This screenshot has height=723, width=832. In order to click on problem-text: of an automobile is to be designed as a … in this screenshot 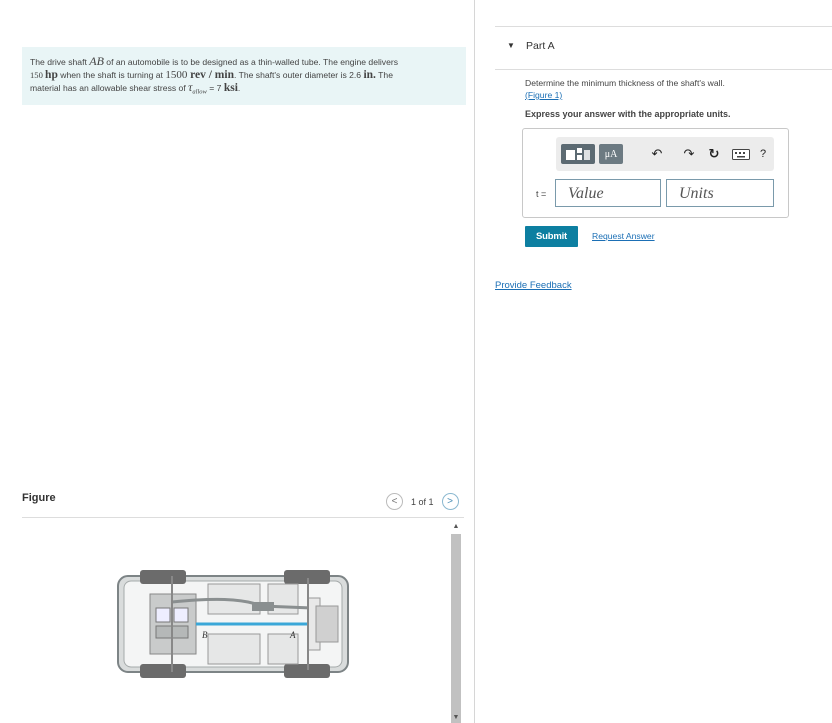, I will do `click(251, 62)`.